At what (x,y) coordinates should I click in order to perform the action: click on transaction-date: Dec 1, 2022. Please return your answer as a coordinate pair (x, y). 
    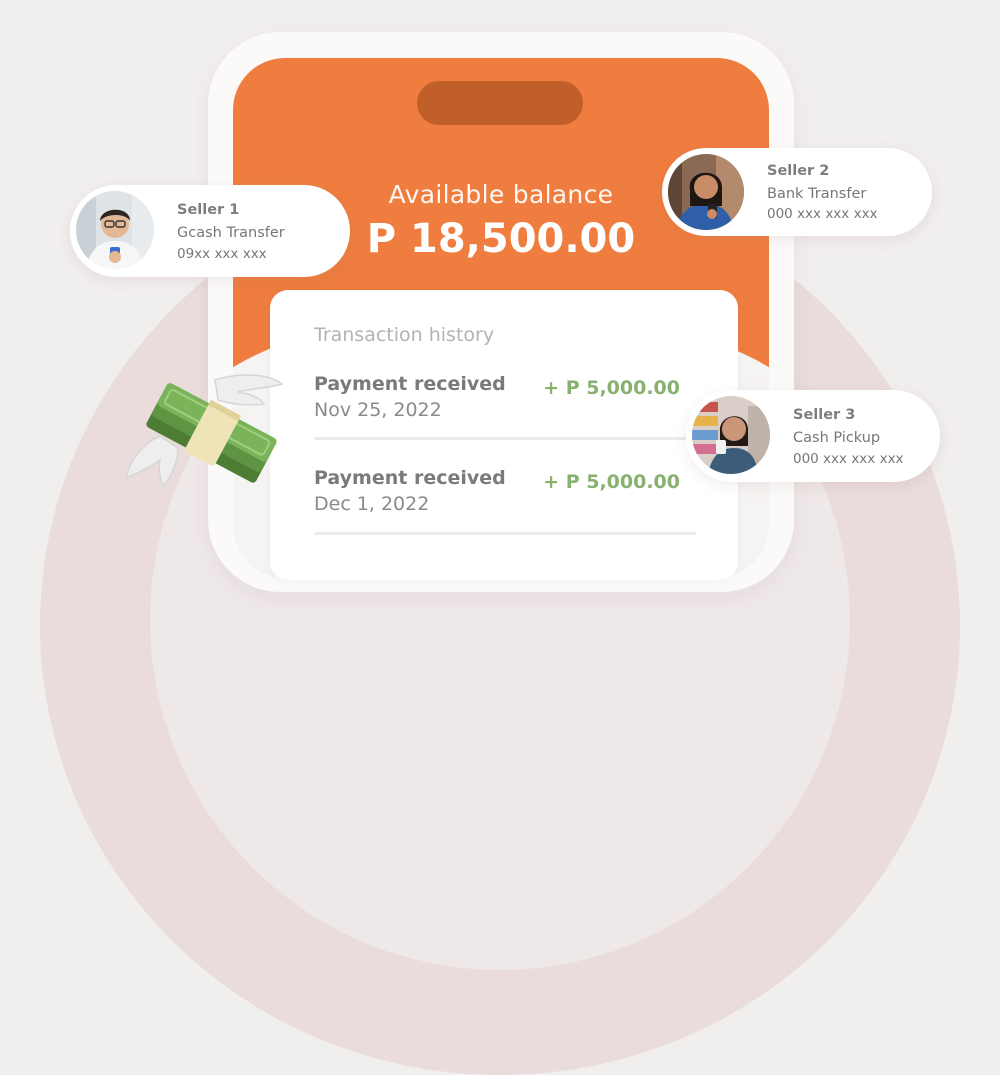
    Looking at the image, I should click on (372, 504).